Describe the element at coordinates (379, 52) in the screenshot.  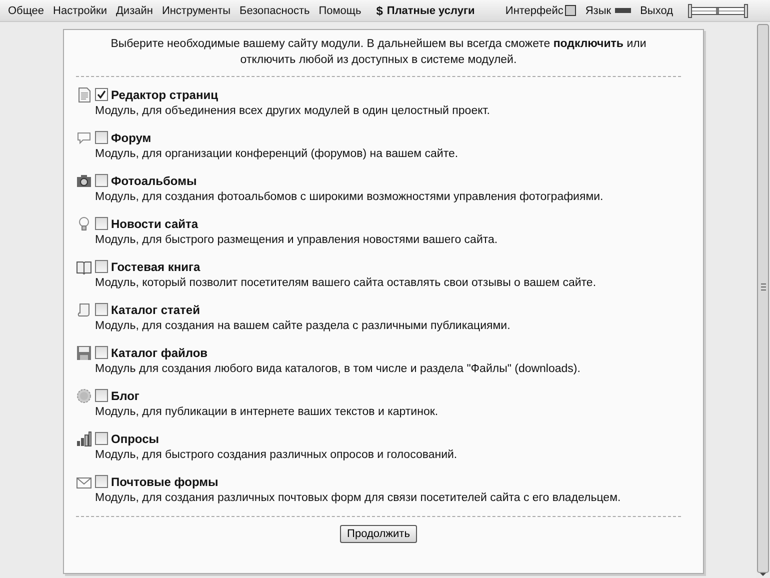
I see `intro-text: Выберите необходимые вашему сайту модули. В дальнейшем вы всегда сможете подключить или отключить любой из доступных в системе модулей.` at that location.